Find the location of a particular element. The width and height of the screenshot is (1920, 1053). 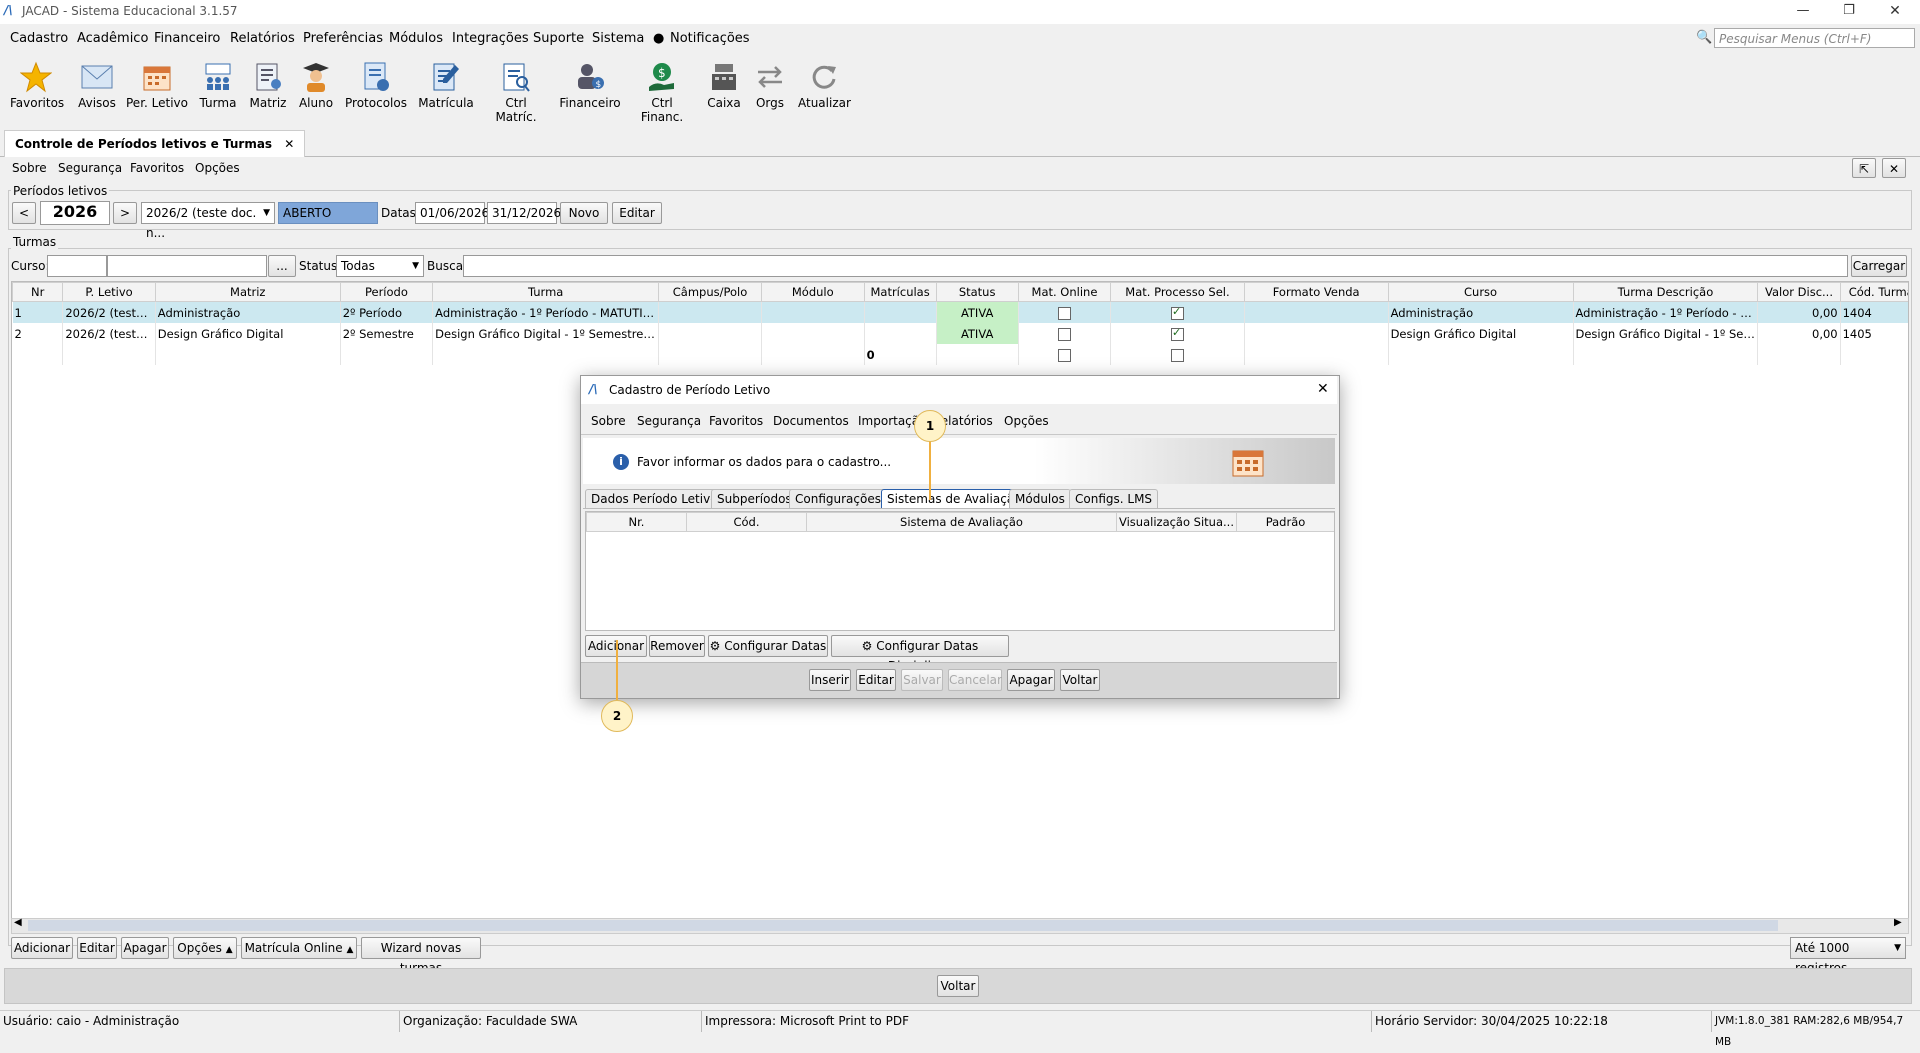

inserir-button: Inserir is located at coordinates (830, 680).